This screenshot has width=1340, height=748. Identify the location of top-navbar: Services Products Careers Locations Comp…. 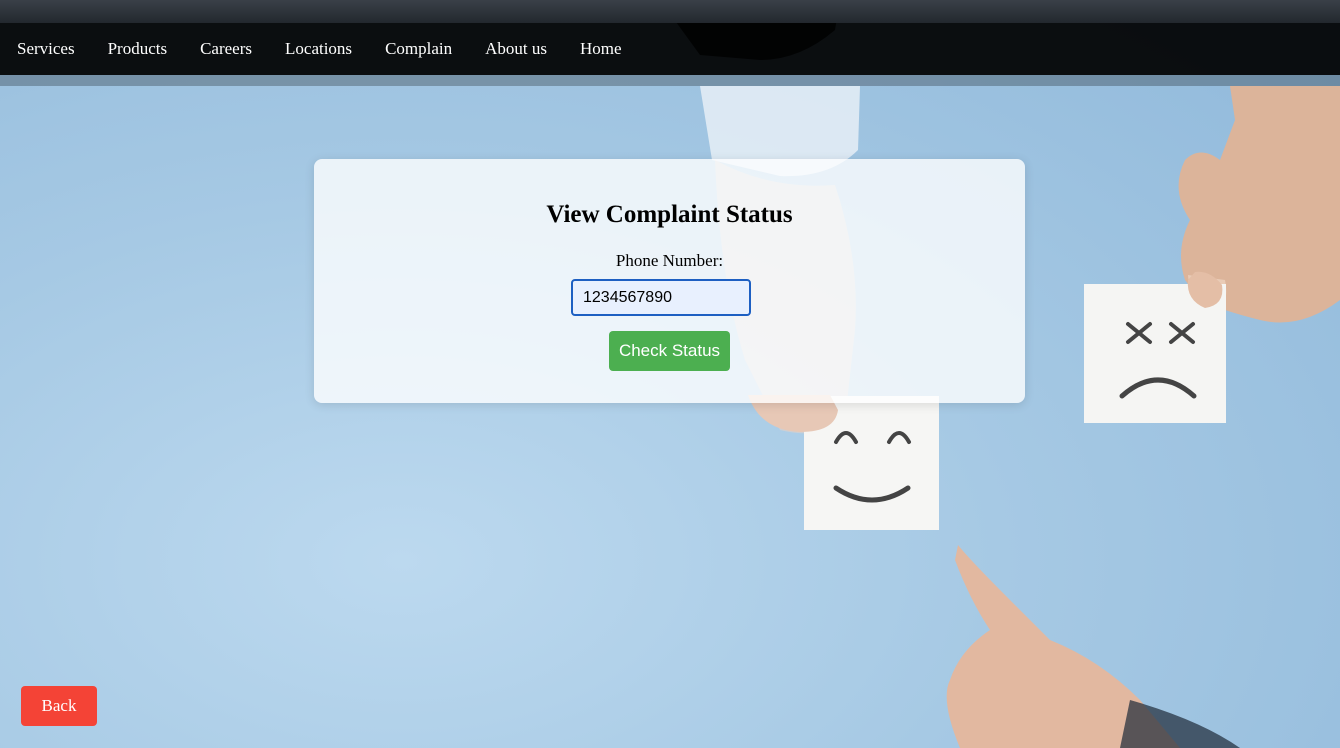
(670, 49).